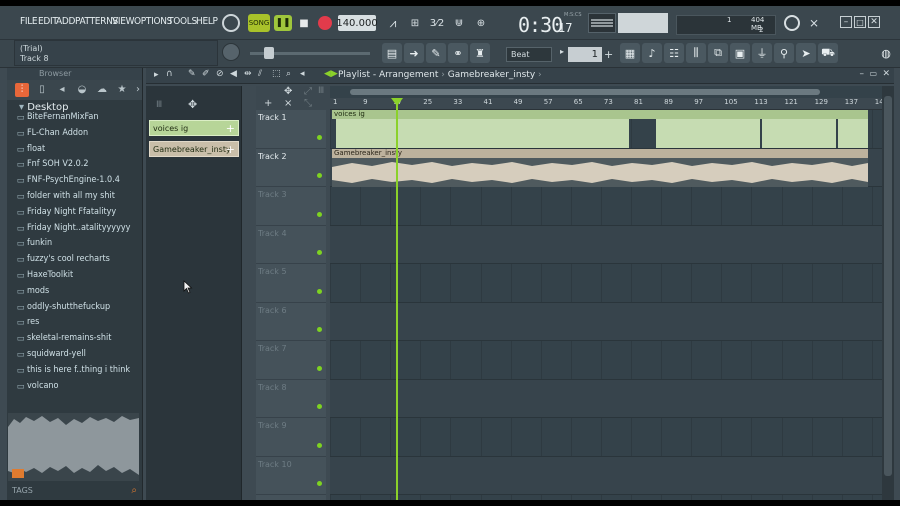 The height and width of the screenshot is (506, 900). Describe the element at coordinates (397, 102) in the screenshot. I see `playhead-marker-icon` at that location.